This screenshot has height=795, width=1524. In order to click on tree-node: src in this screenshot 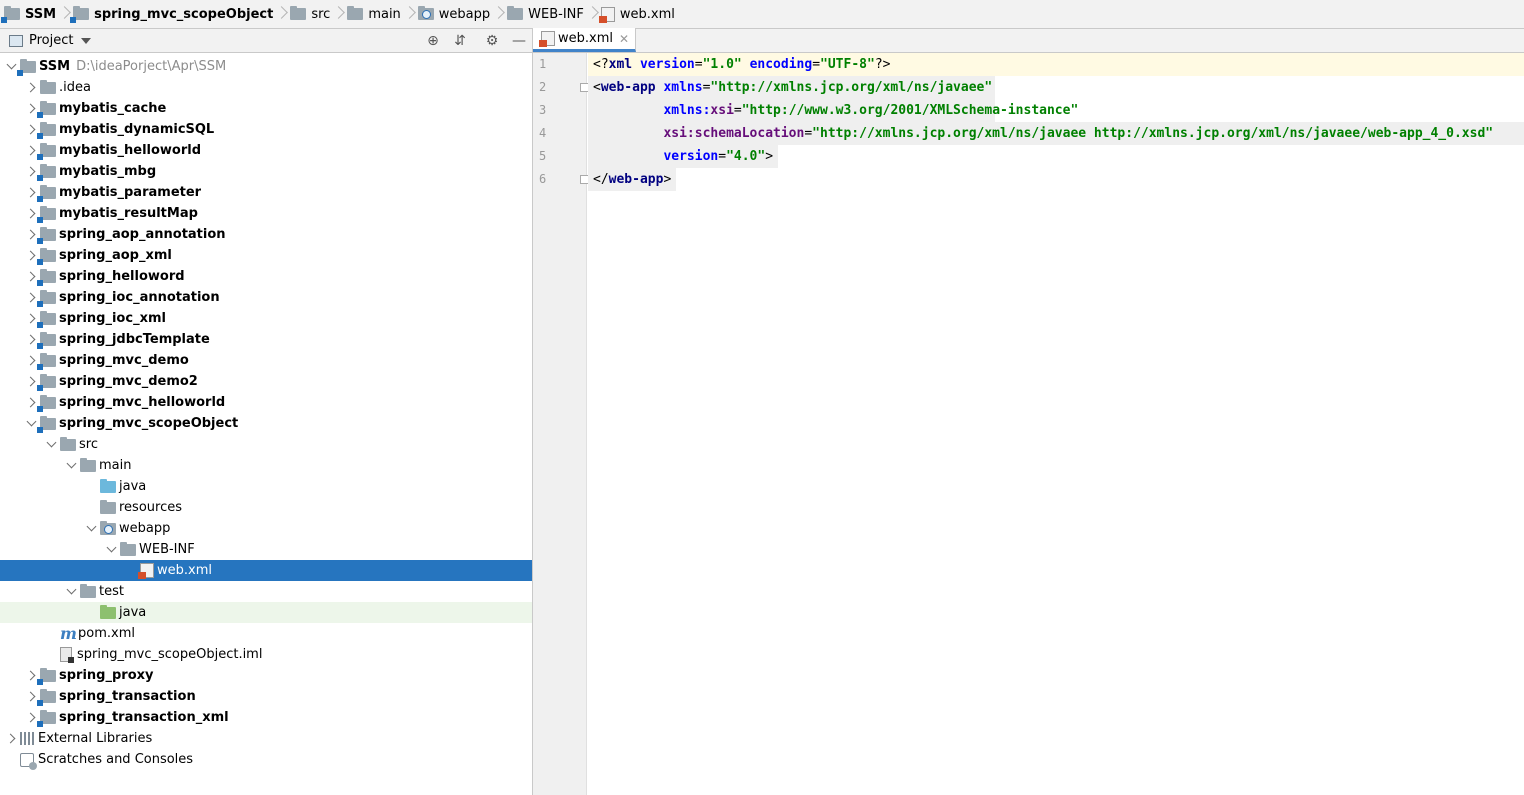, I will do `click(266, 444)`.